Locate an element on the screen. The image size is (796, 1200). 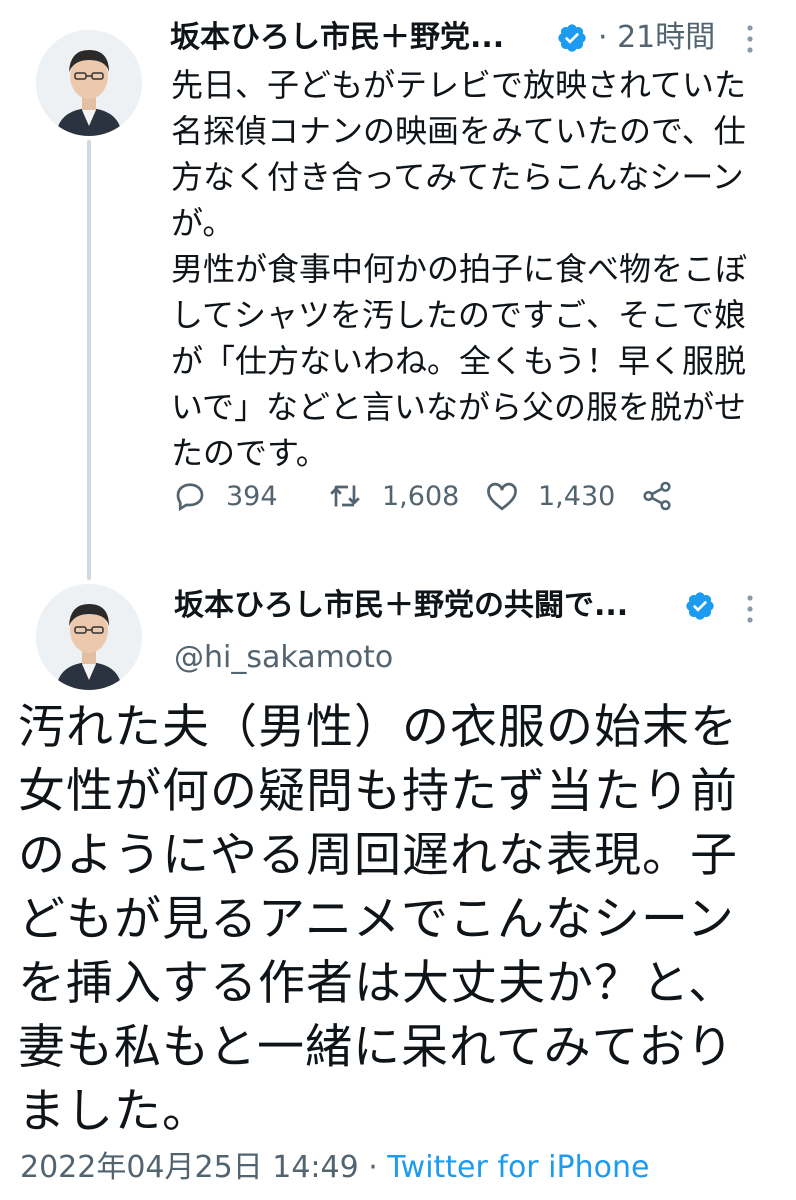
retweet-icon is located at coordinates (345, 496).